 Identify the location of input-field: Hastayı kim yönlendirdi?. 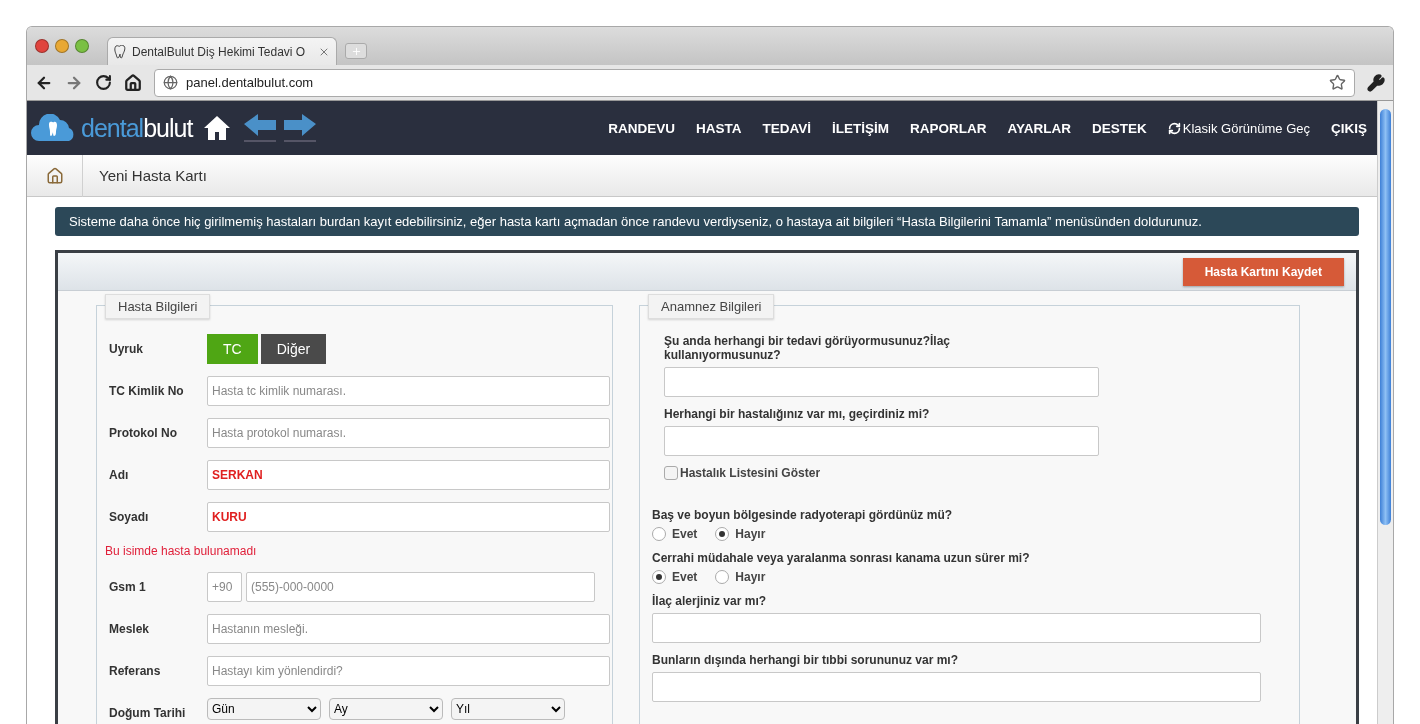
(408, 671).